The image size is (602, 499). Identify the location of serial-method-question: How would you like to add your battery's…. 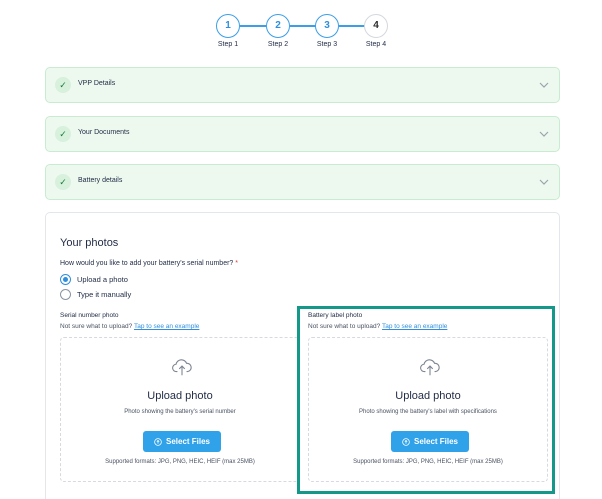
(149, 263).